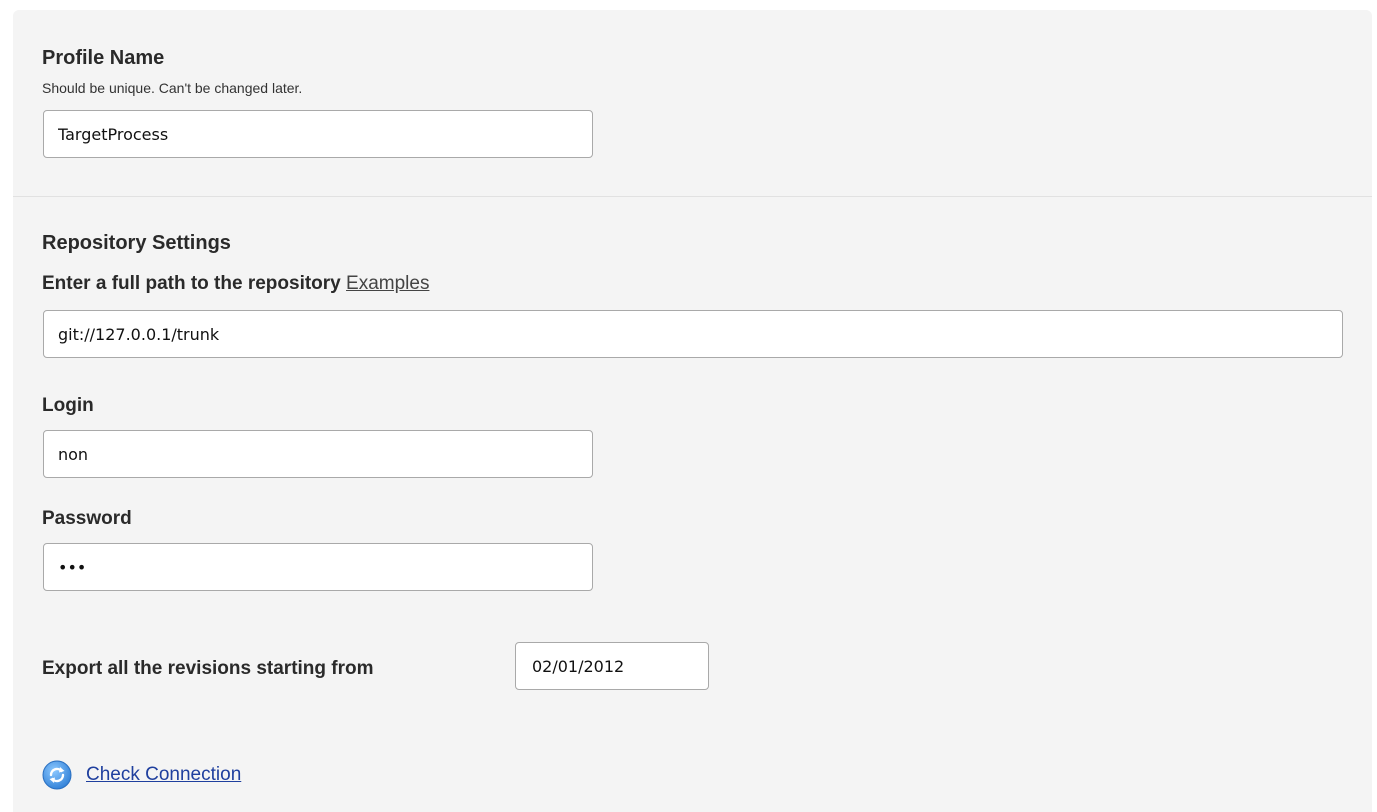  Describe the element at coordinates (191, 283) in the screenshot. I see `repository-path-label-text: Enter a full path to the repository` at that location.